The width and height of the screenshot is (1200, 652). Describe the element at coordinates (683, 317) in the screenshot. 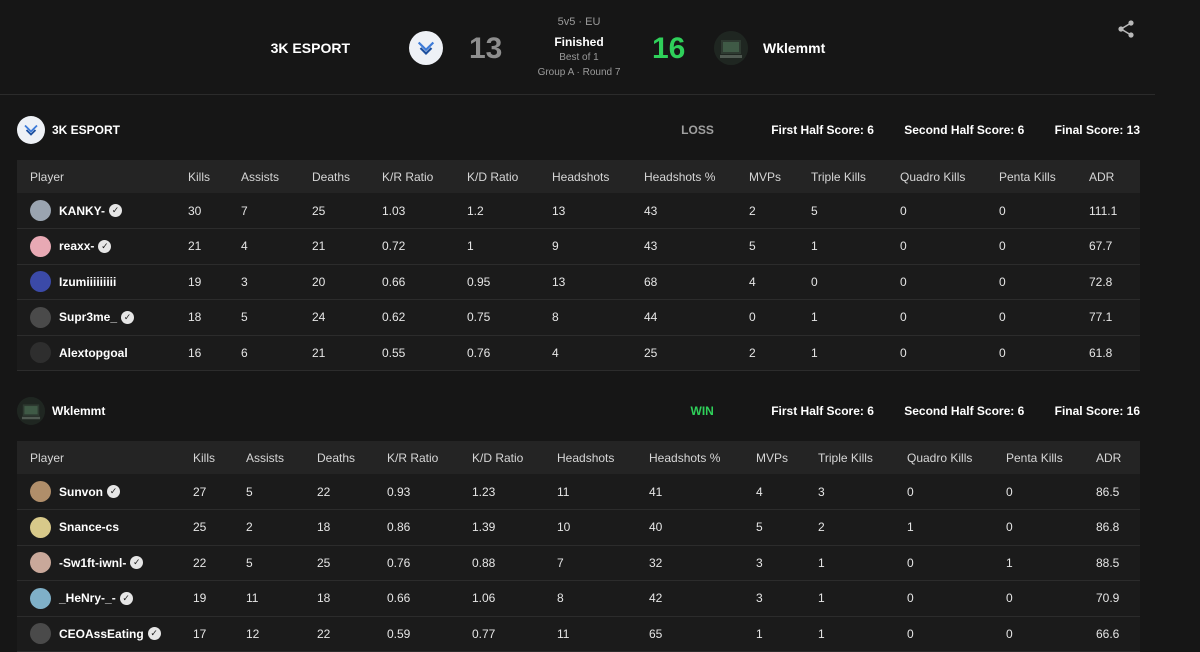

I see `stat-headshots-pct: 44` at that location.